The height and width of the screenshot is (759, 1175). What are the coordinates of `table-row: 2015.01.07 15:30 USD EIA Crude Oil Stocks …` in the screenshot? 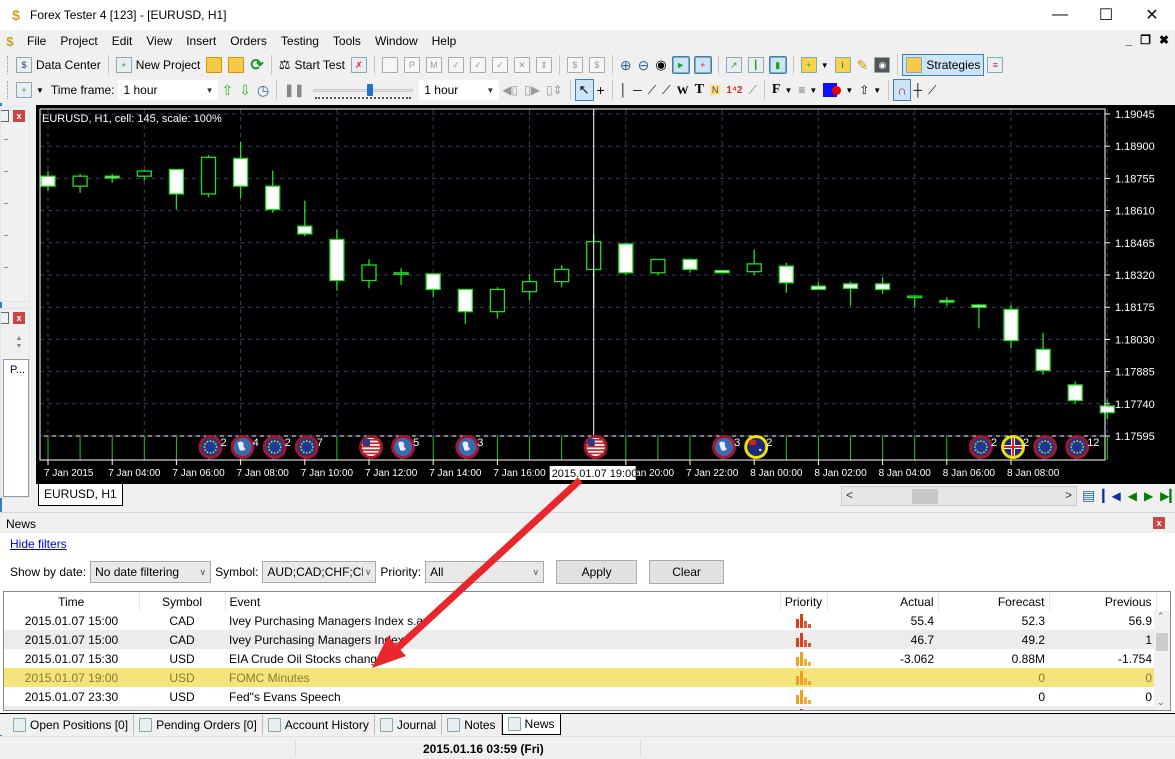 It's located at (580, 658).